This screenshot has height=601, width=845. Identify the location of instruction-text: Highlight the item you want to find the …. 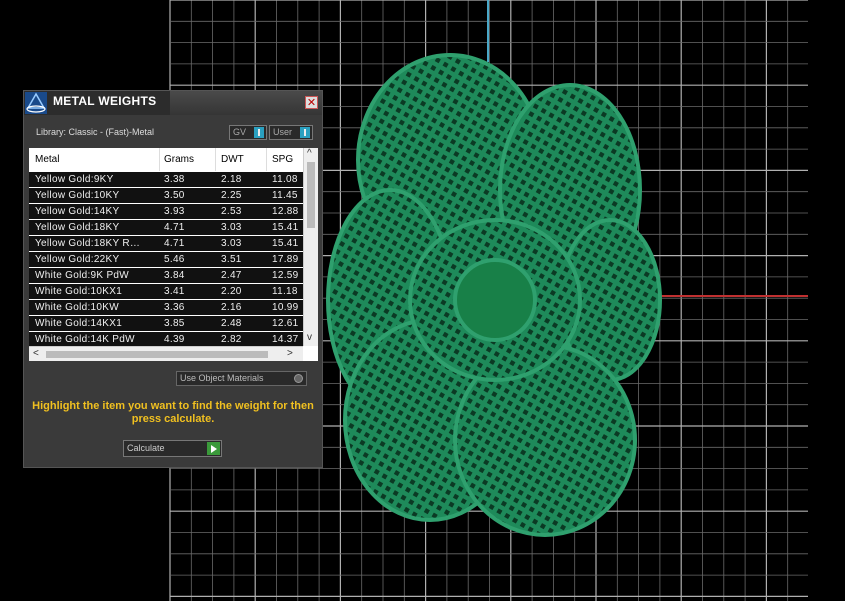
(173, 412).